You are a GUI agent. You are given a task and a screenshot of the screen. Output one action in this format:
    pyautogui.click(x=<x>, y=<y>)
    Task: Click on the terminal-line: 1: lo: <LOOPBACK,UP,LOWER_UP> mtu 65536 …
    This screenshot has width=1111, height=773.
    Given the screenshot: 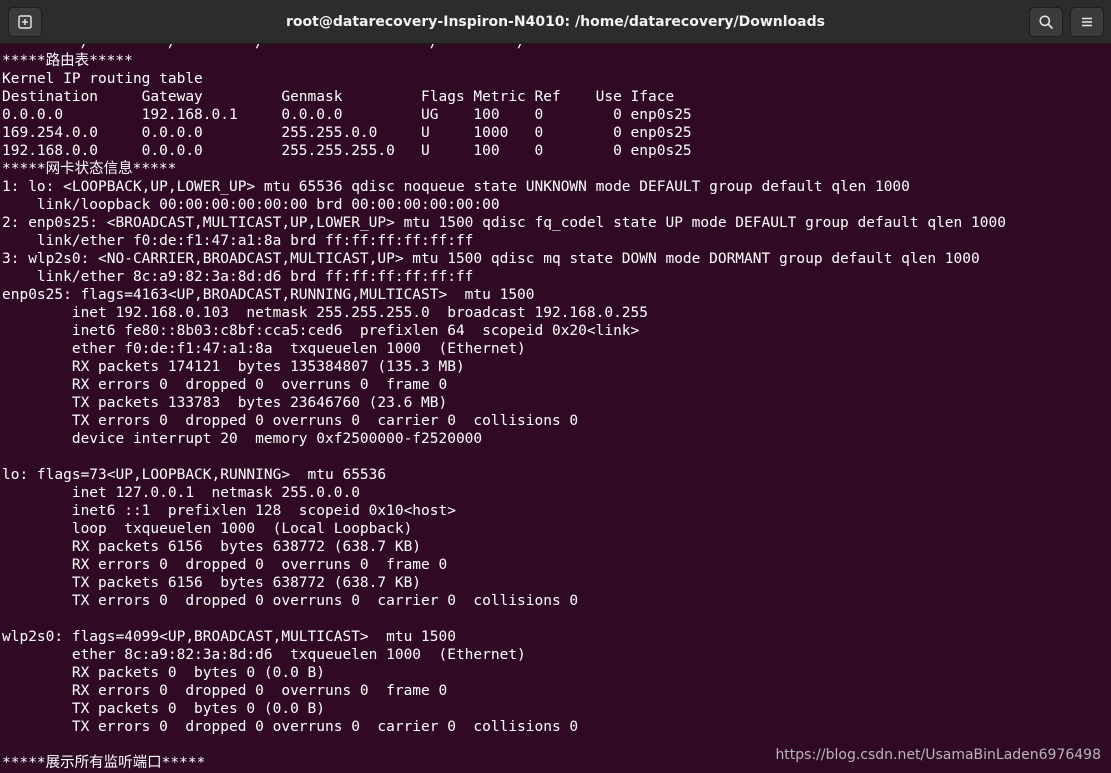 What is the action you would take?
    pyautogui.click(x=456, y=187)
    